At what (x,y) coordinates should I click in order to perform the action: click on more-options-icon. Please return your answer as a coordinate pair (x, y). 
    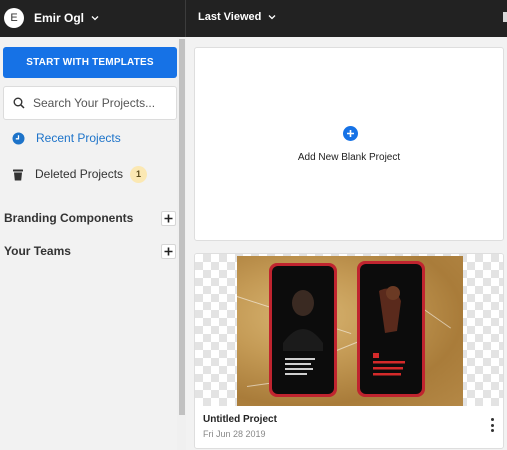
    Looking at the image, I should click on (492, 425).